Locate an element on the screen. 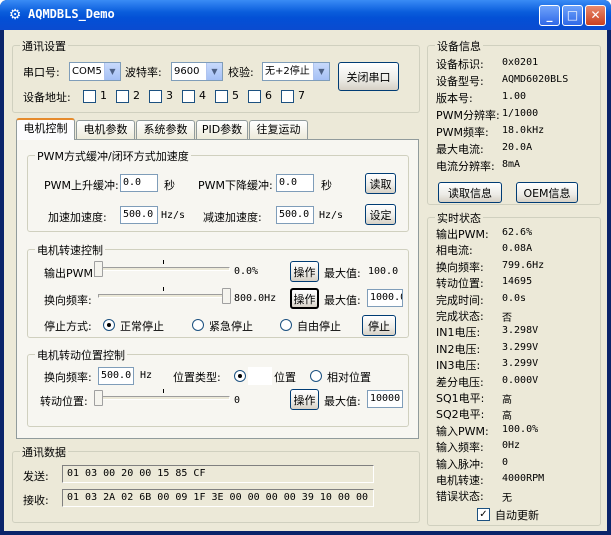 The image size is (611, 535). realtime-value: 高 is located at coordinates (507, 400).